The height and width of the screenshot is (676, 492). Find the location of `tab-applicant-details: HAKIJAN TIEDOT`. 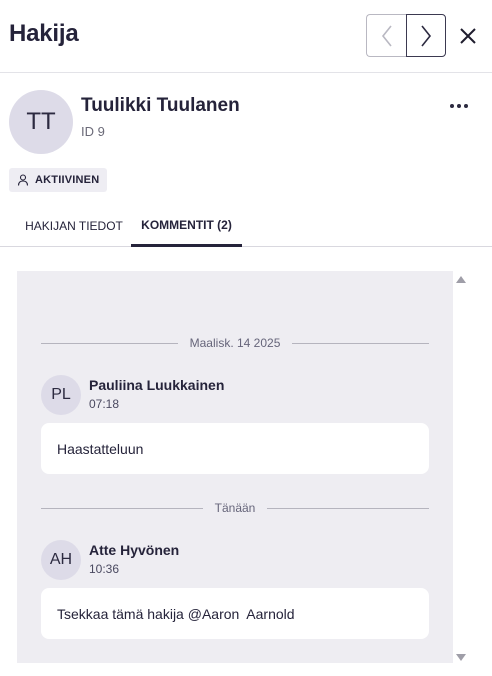

tab-applicant-details: HAKIJAN TIEDOT is located at coordinates (74, 226).